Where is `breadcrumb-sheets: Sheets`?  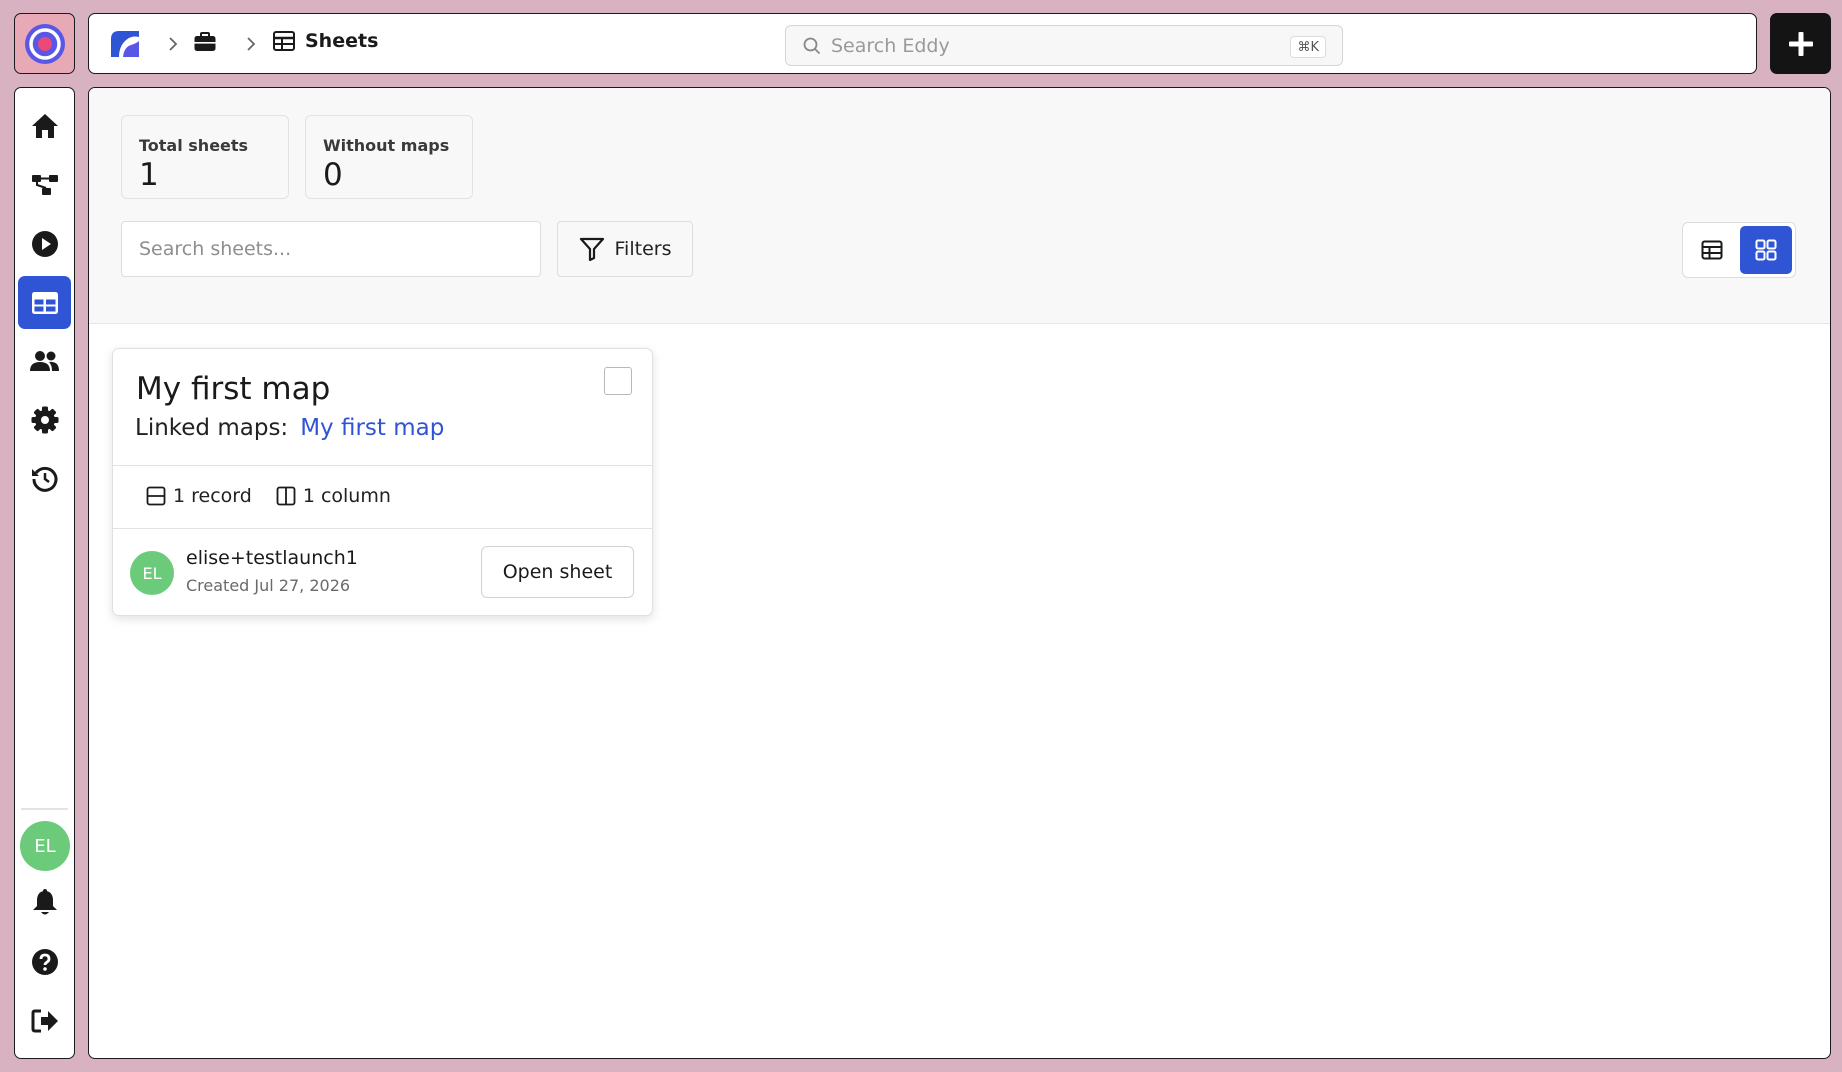 breadcrumb-sheets: Sheets is located at coordinates (325, 41).